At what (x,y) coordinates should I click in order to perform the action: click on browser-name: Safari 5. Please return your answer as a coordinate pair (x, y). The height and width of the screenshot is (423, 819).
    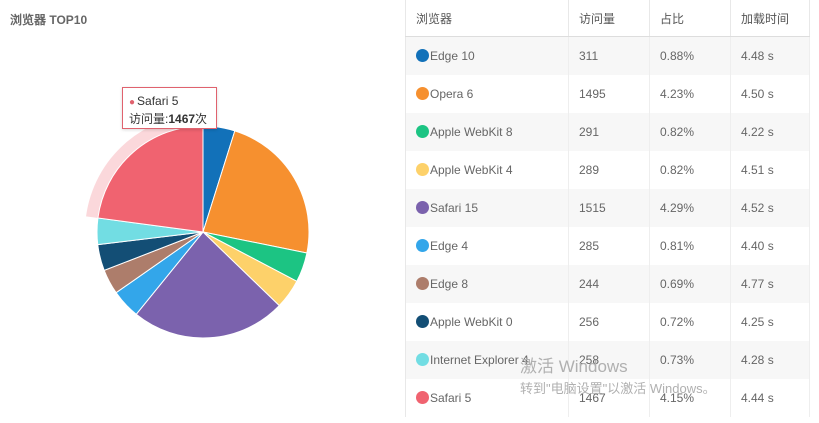
    Looking at the image, I should click on (451, 398).